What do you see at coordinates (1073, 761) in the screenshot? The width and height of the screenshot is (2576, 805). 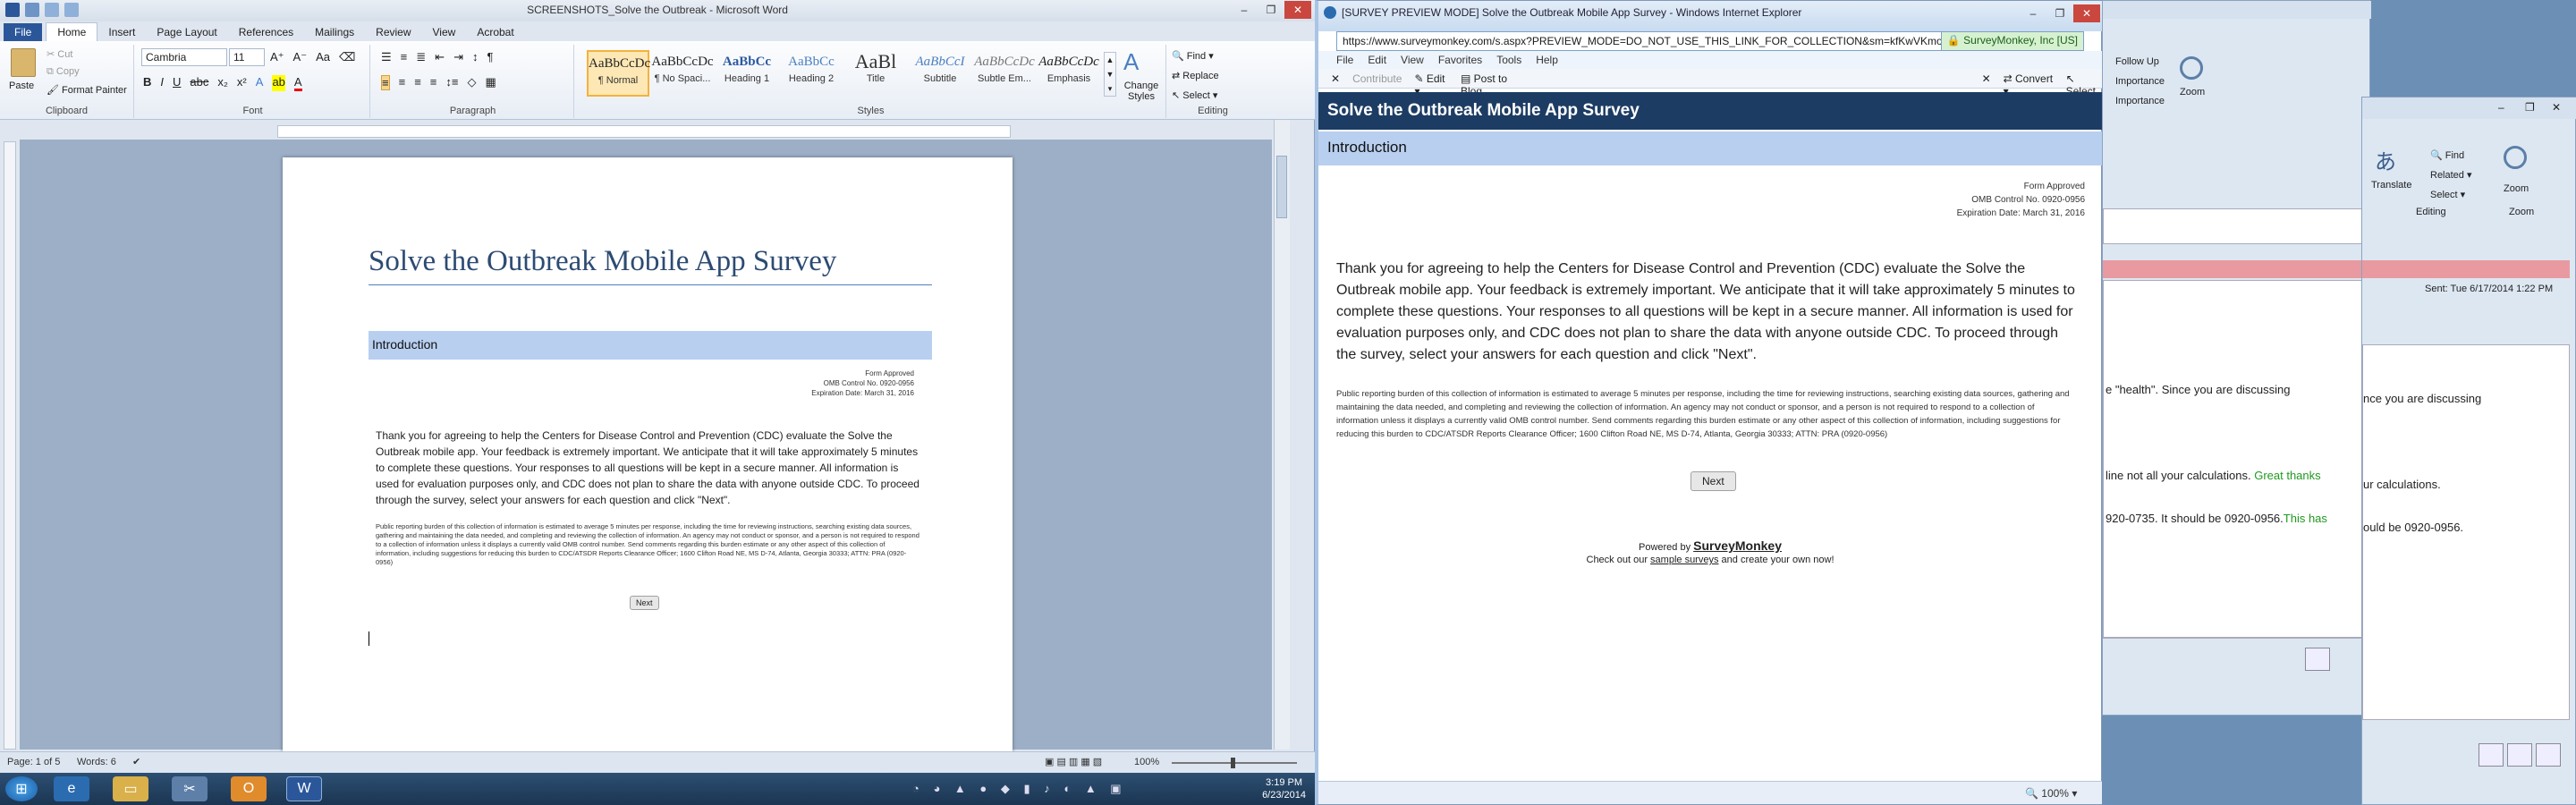 I see `view-buttons: ▣ ▤ ▥ ▦ ▧` at bounding box center [1073, 761].